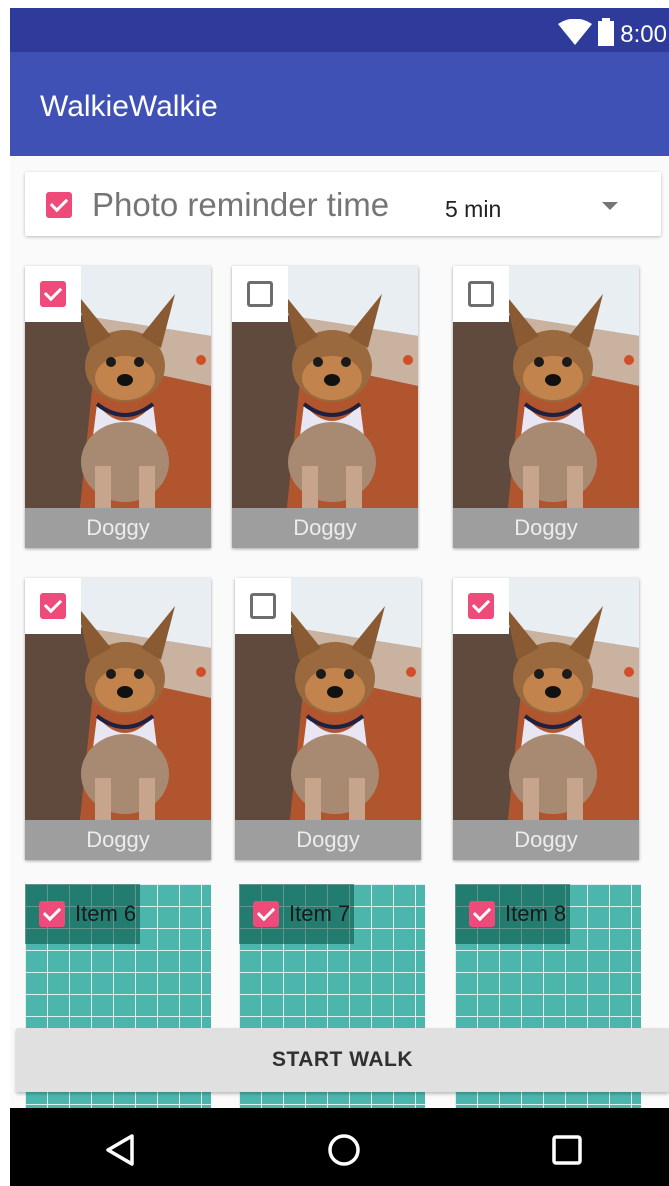 Image resolution: width=669 pixels, height=1186 pixels. Describe the element at coordinates (610, 206) in the screenshot. I see `dropdown-arrow-icon` at that location.